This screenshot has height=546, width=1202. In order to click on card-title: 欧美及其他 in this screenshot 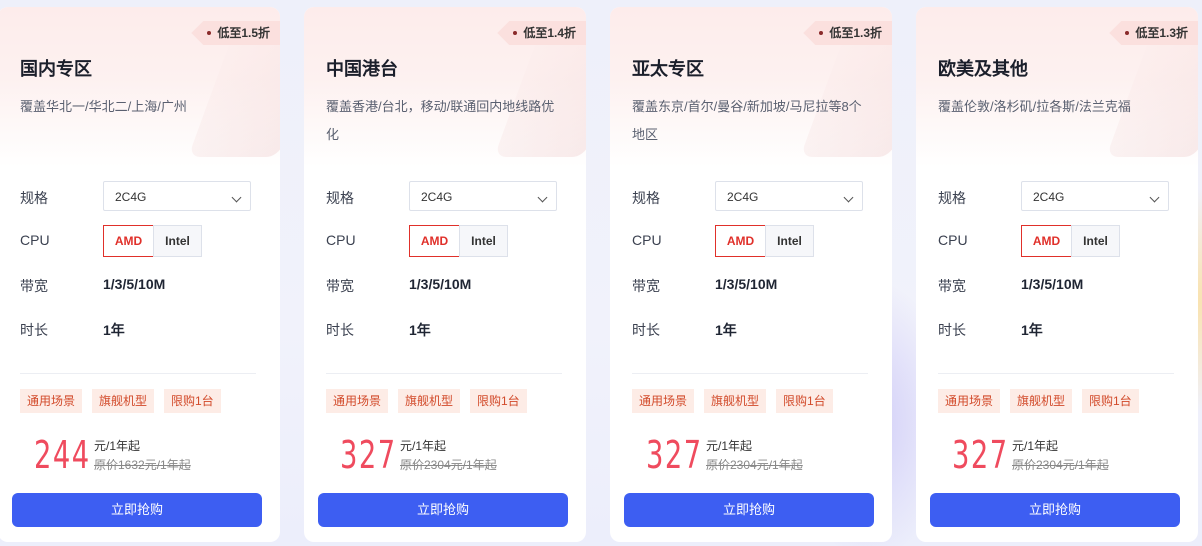, I will do `click(983, 69)`.